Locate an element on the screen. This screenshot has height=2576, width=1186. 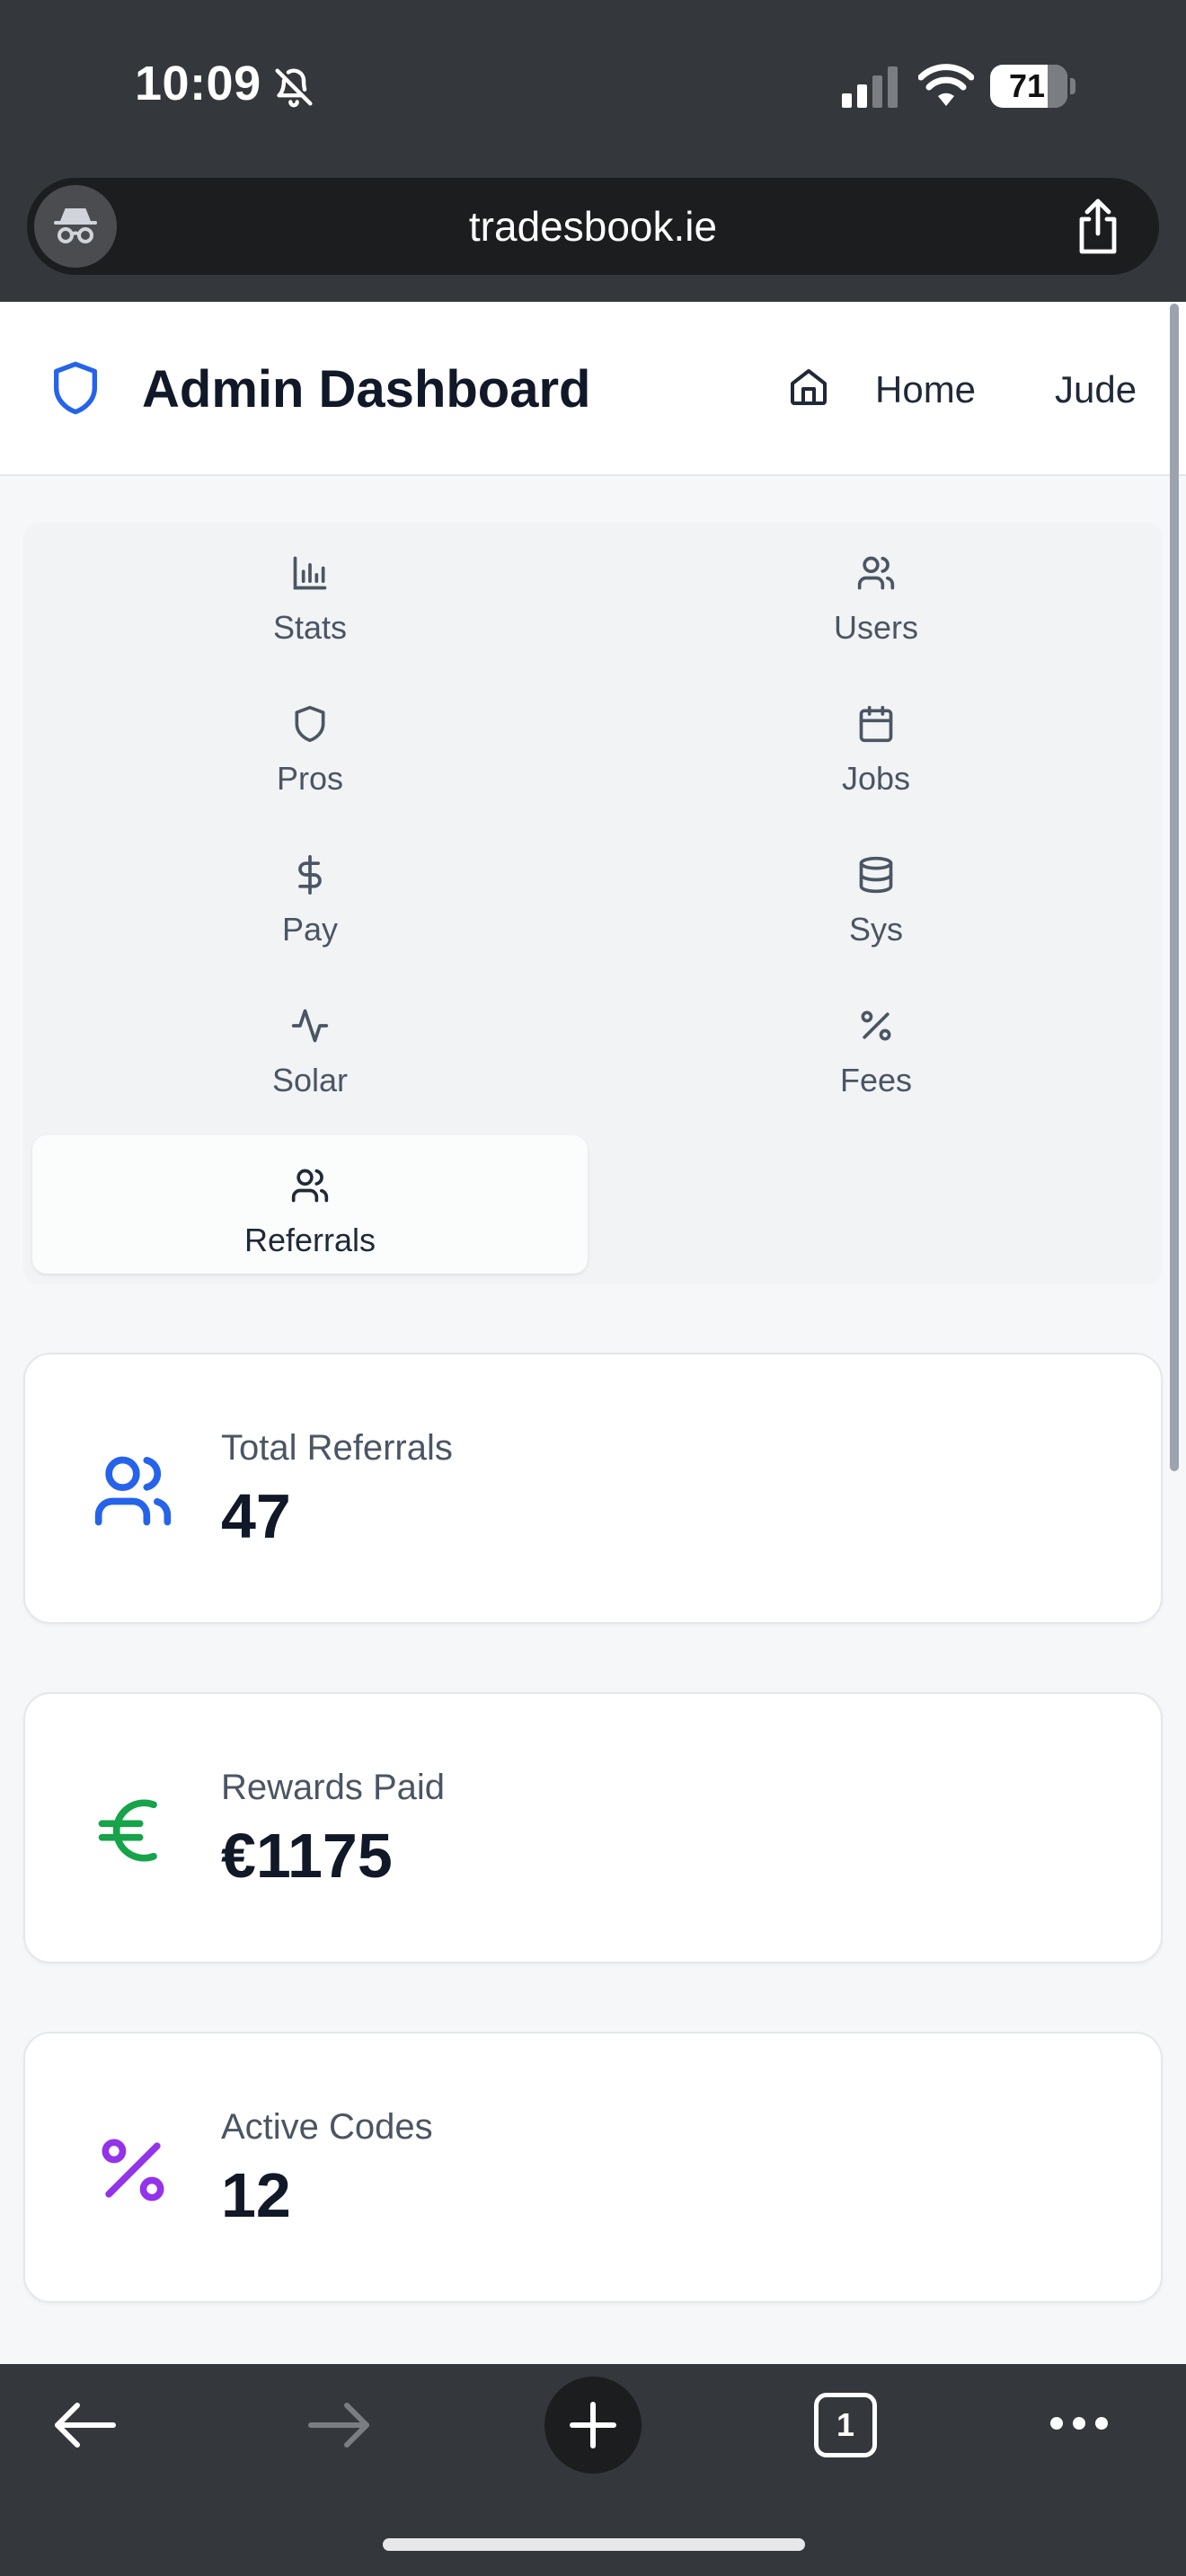
nav-item-pay: Pay is located at coordinates (310, 894).